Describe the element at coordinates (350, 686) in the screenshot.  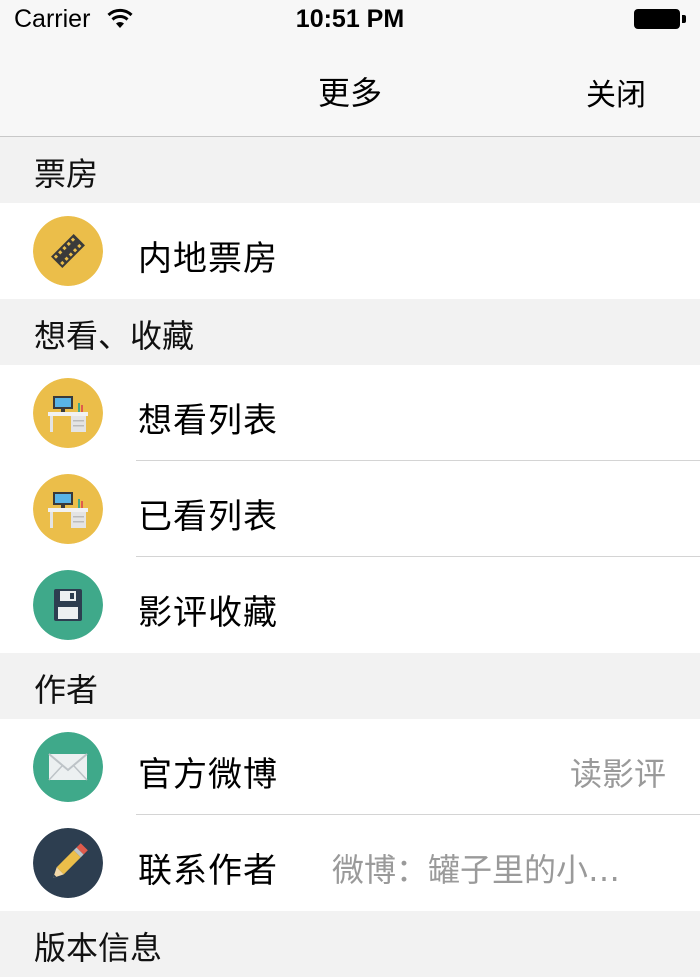
I see `section-header-author: 作者` at that location.